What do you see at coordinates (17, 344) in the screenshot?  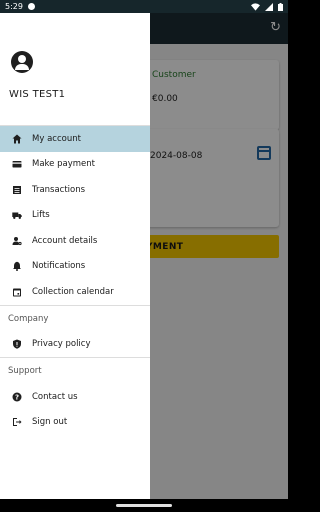 I see `shield-icon` at bounding box center [17, 344].